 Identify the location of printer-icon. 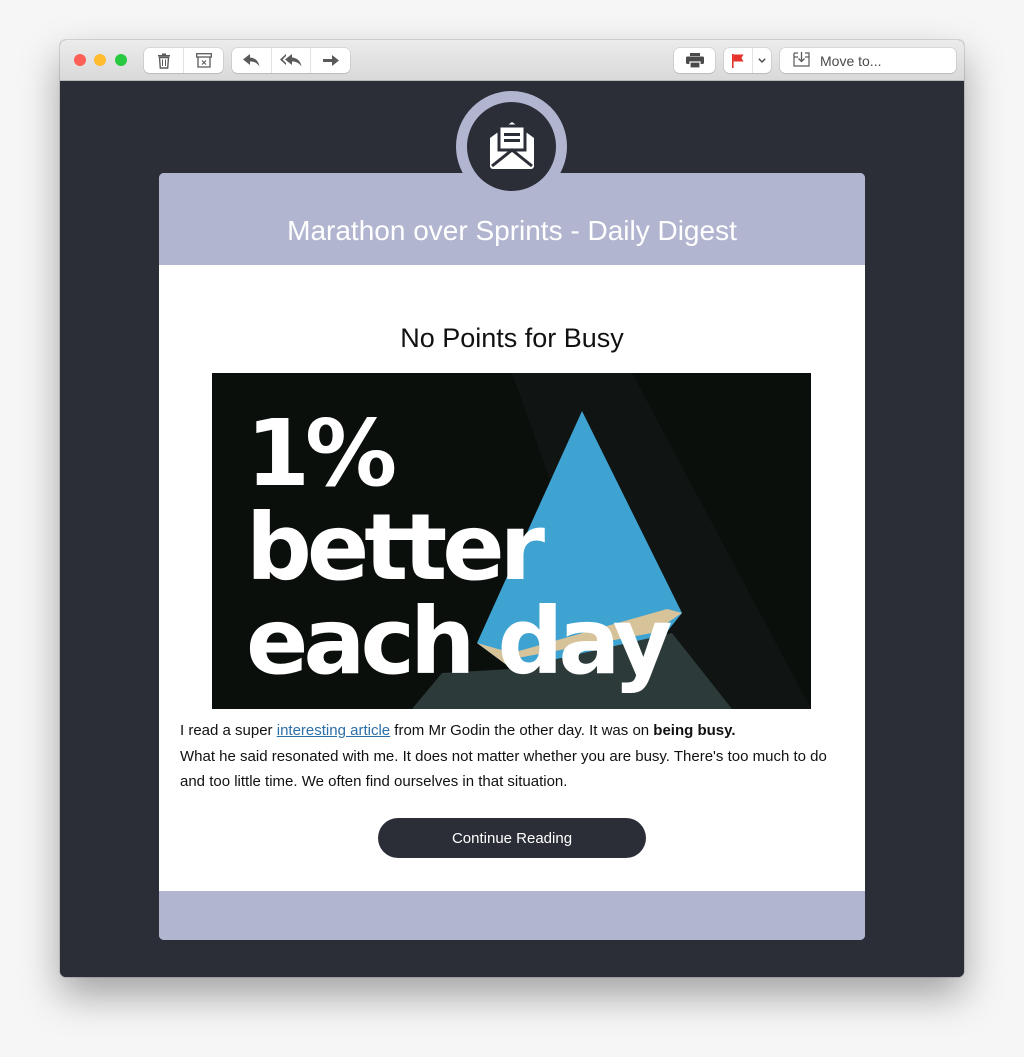
(694, 60).